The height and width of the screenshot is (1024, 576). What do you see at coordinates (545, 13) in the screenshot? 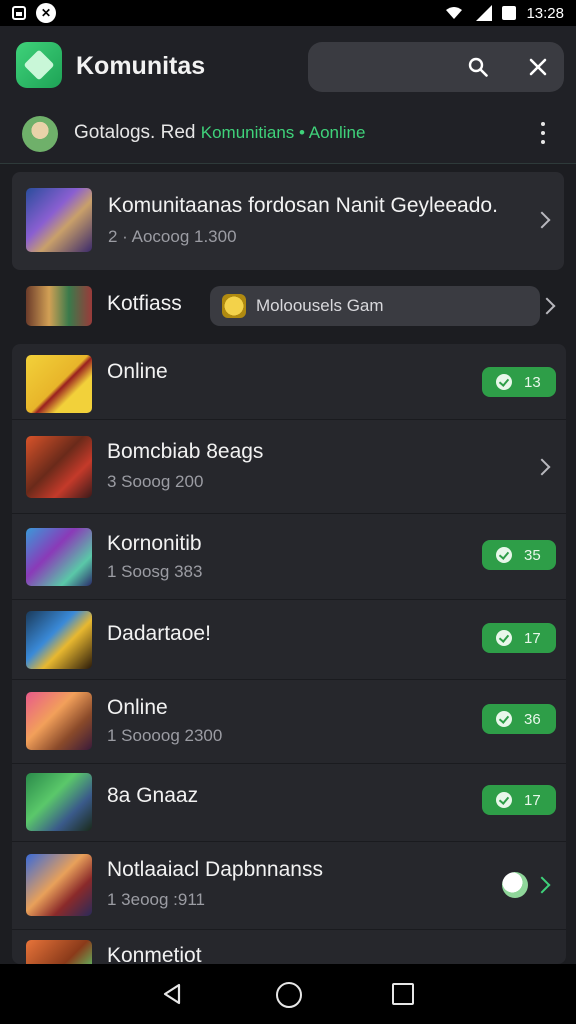
I see `status-time: 13:28` at bounding box center [545, 13].